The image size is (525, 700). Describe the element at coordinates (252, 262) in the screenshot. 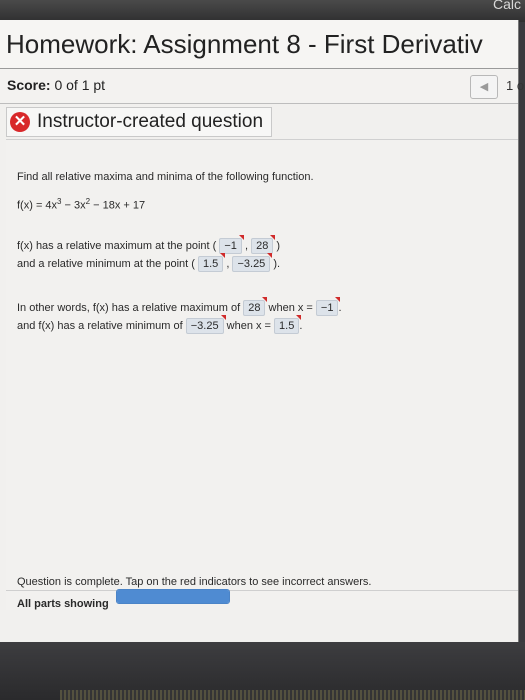

I see `min-y-answer: −3.25` at that location.